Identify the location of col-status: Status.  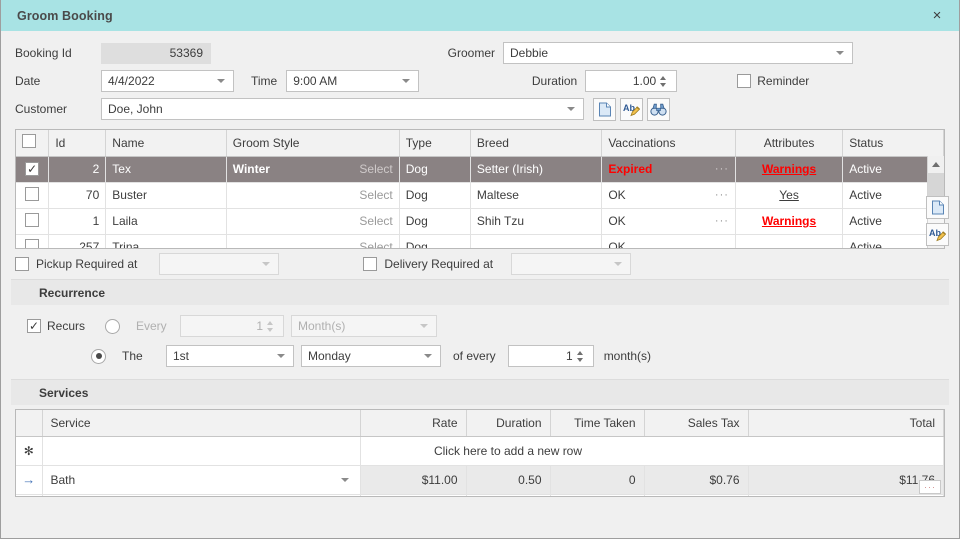
(893, 143).